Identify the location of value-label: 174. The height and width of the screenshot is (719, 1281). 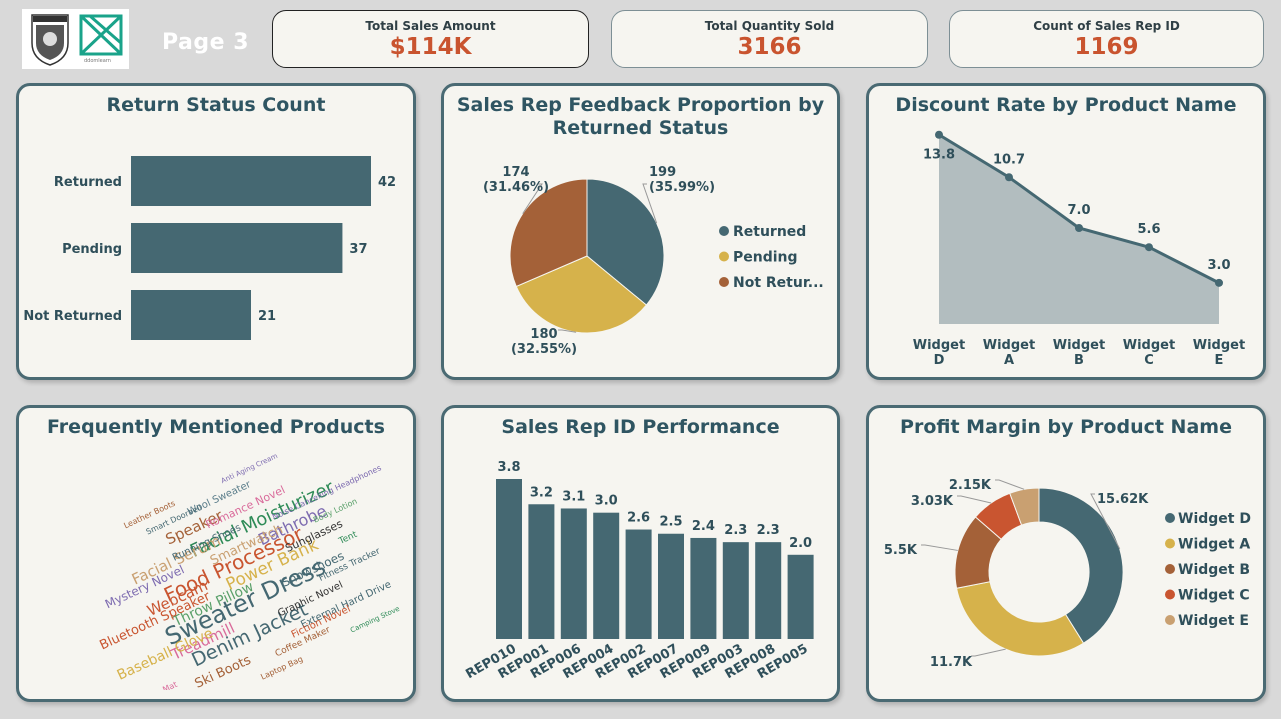
(515, 172).